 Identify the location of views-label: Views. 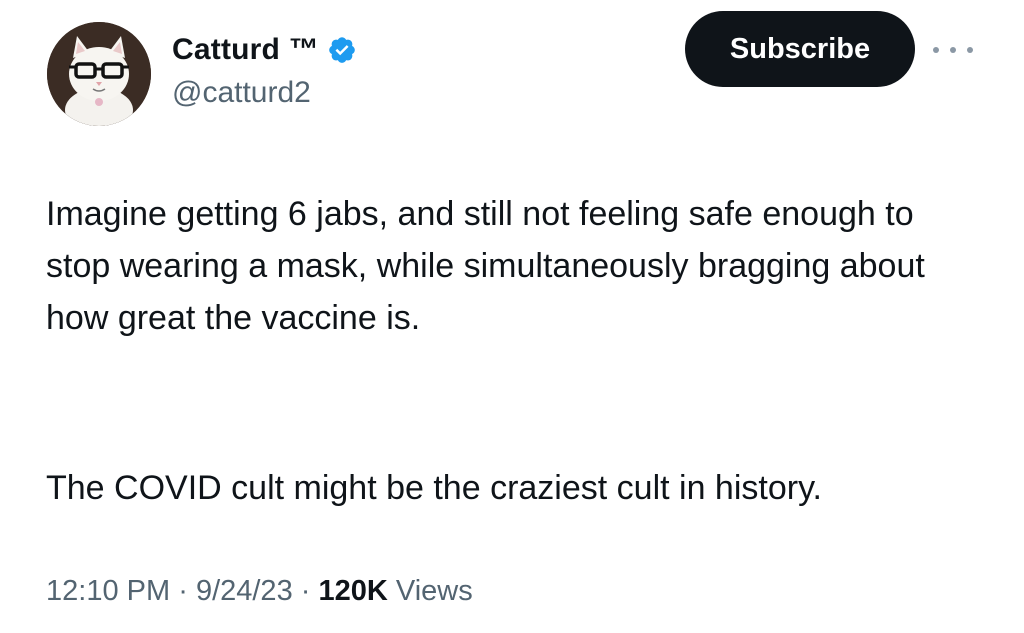
(434, 591).